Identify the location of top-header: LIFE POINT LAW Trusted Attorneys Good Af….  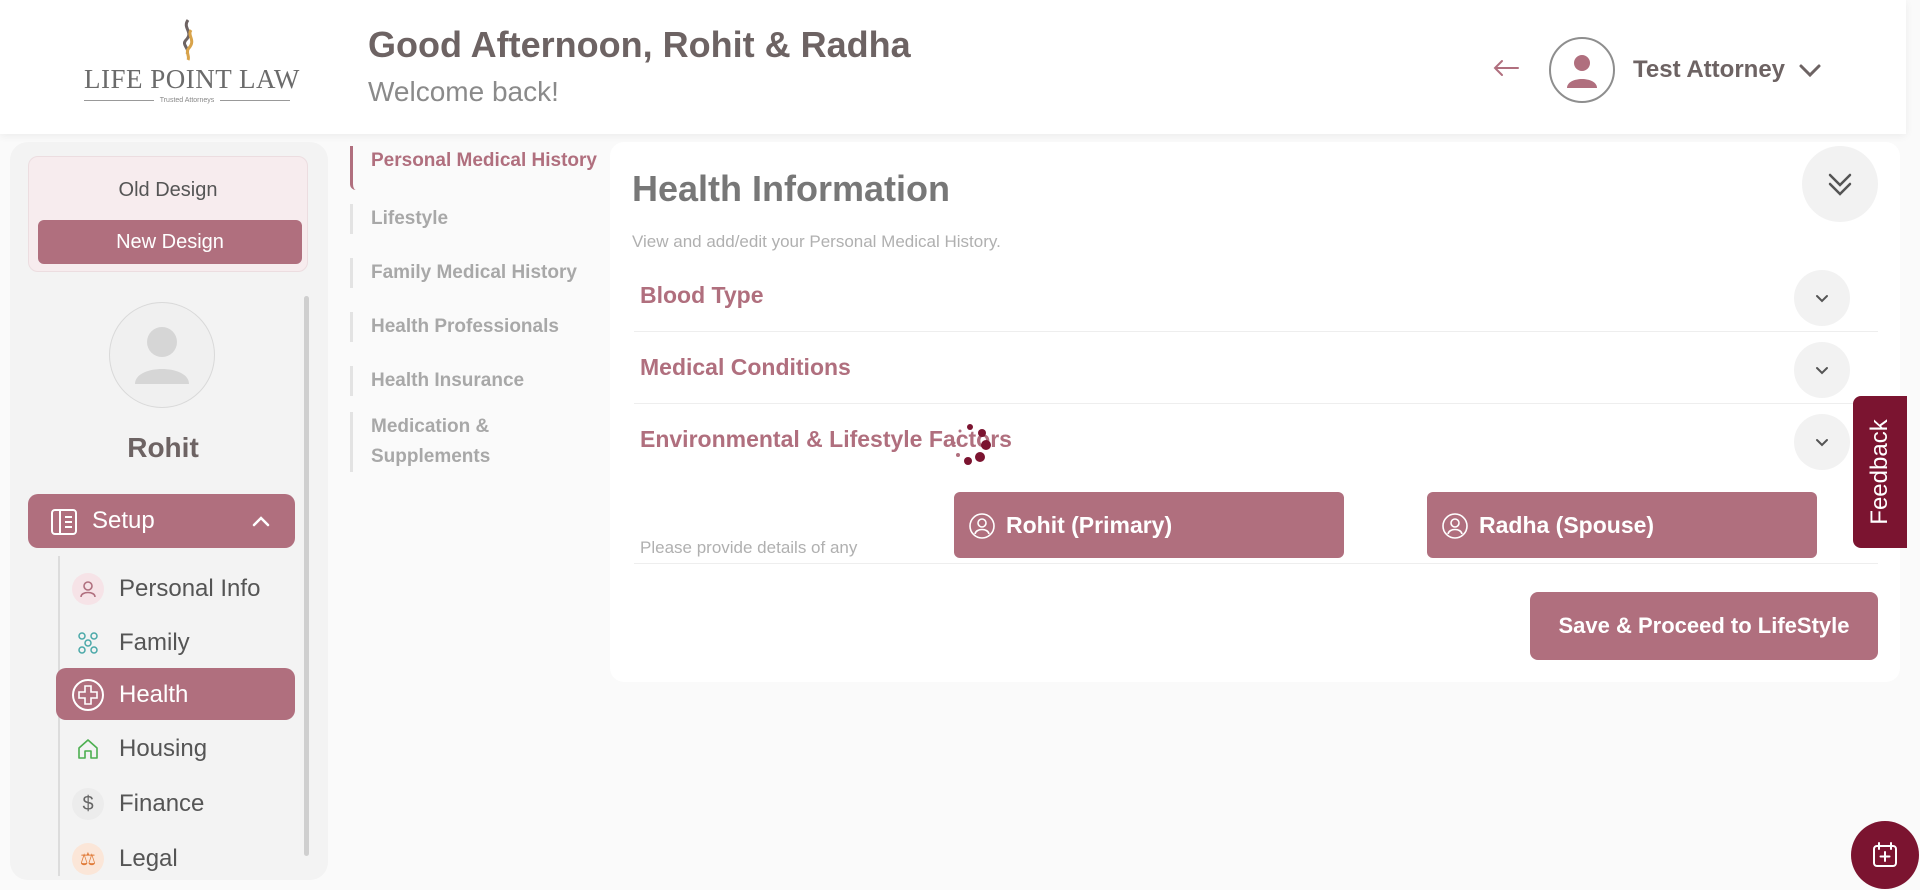
(953, 67).